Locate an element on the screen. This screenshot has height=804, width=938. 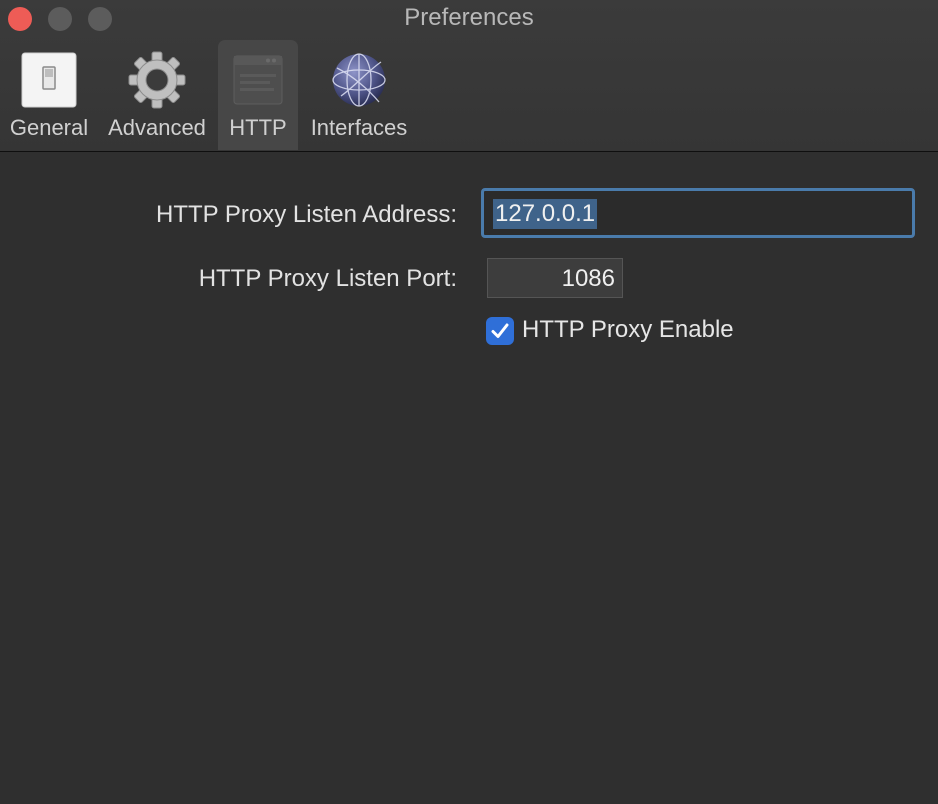
tab-http: HTTP is located at coordinates (258, 95).